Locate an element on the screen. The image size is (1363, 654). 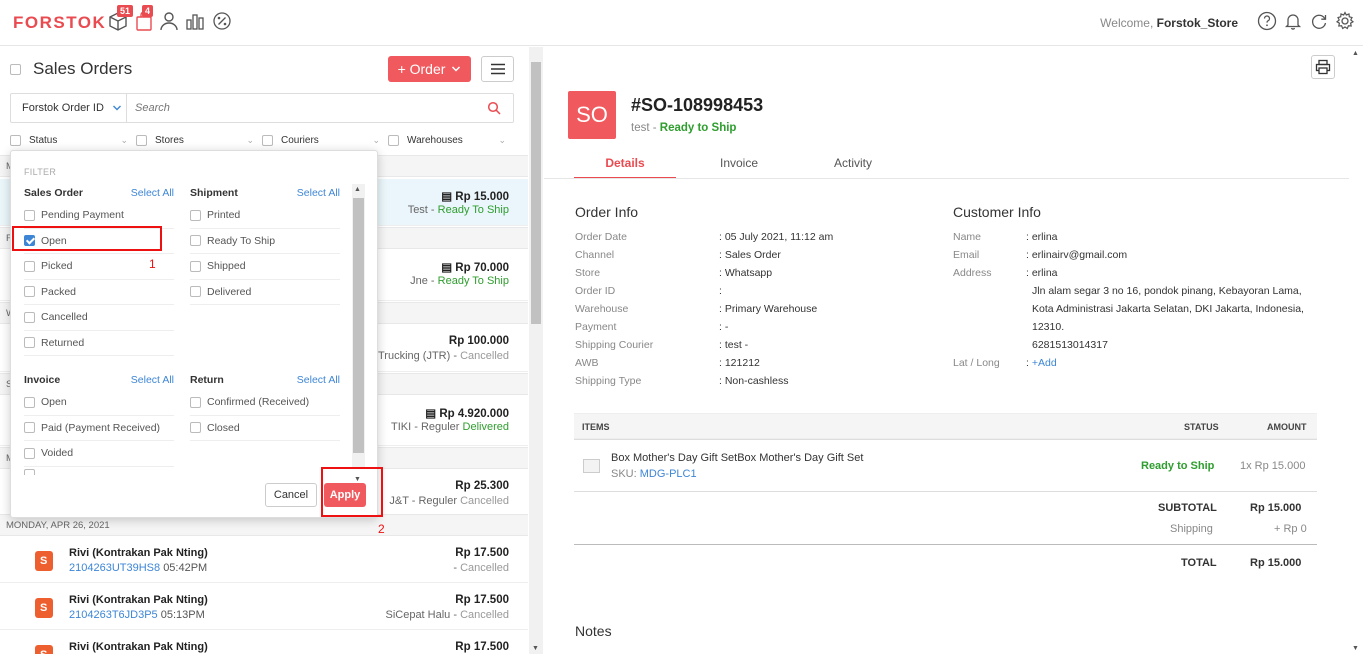
search-bar: Forstok Order ID is located at coordinates (262, 108).